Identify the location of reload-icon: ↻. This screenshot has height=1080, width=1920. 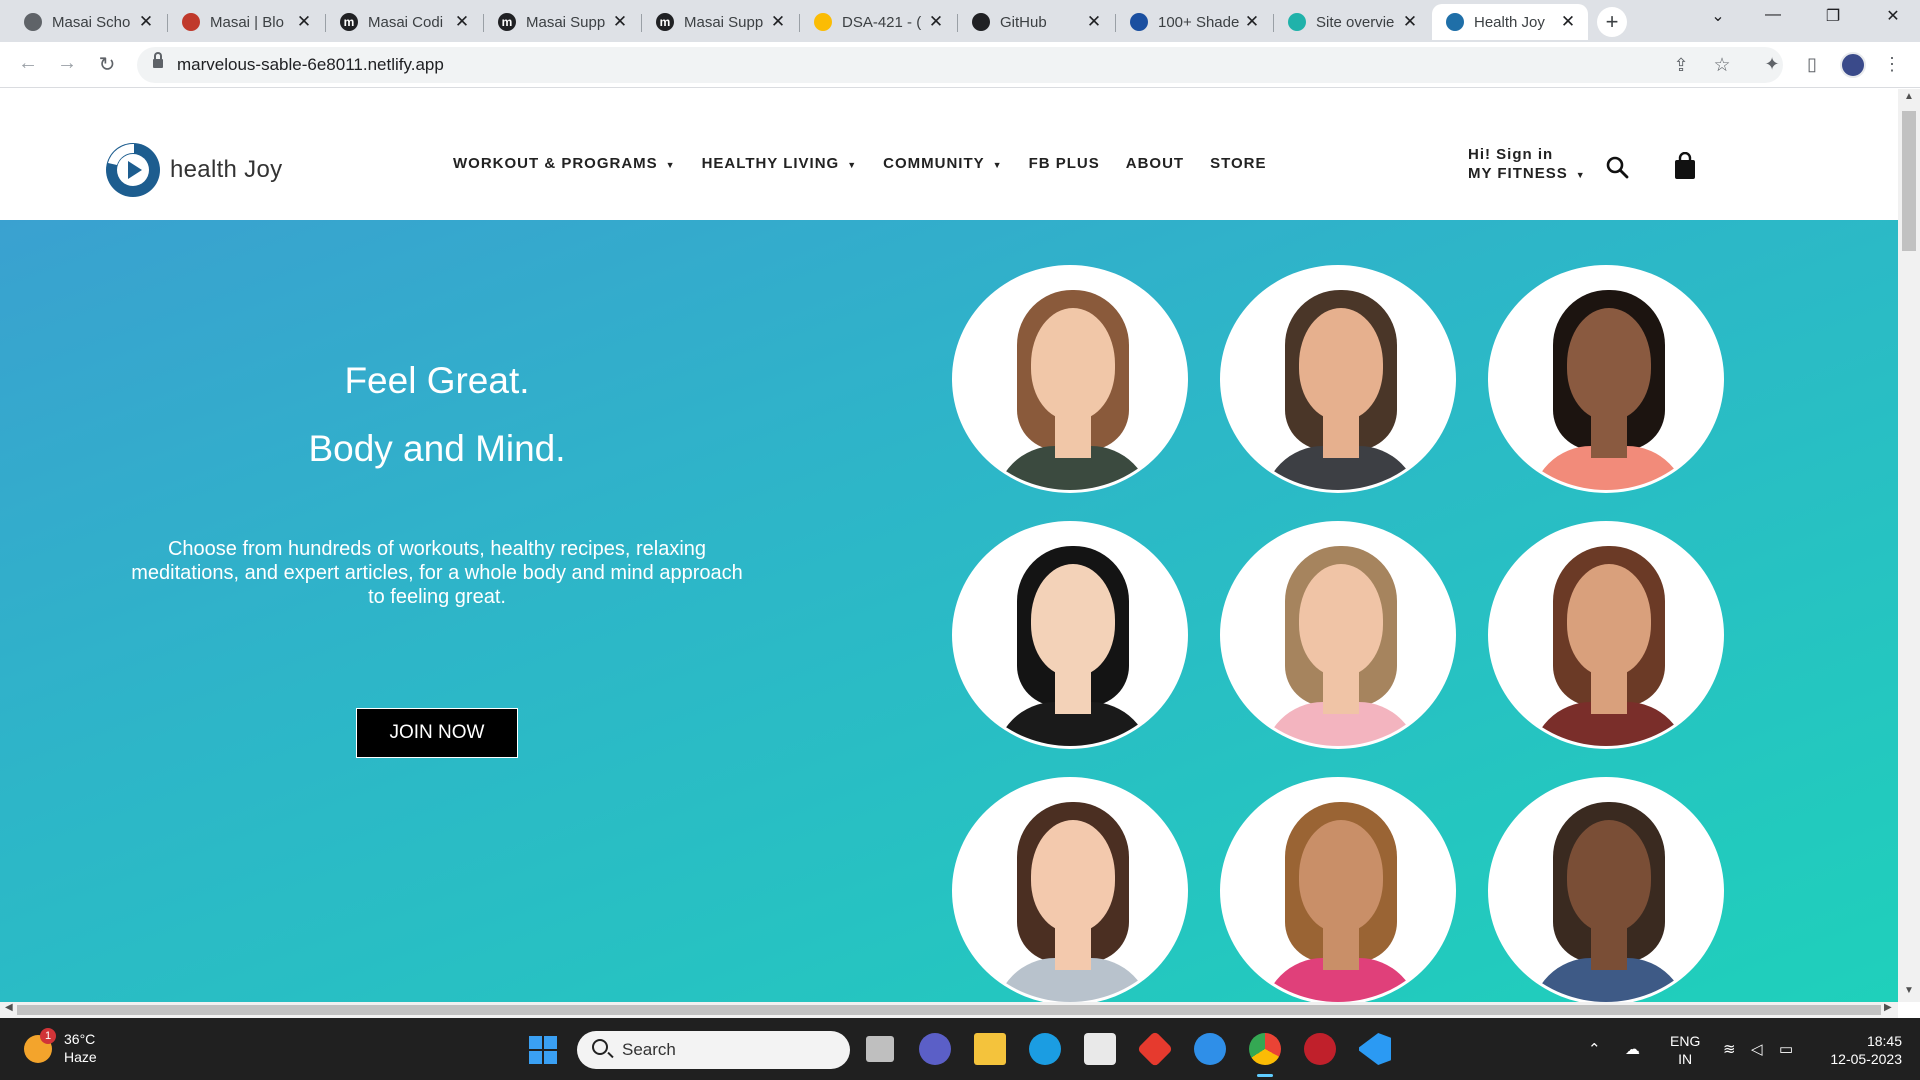
(107, 64).